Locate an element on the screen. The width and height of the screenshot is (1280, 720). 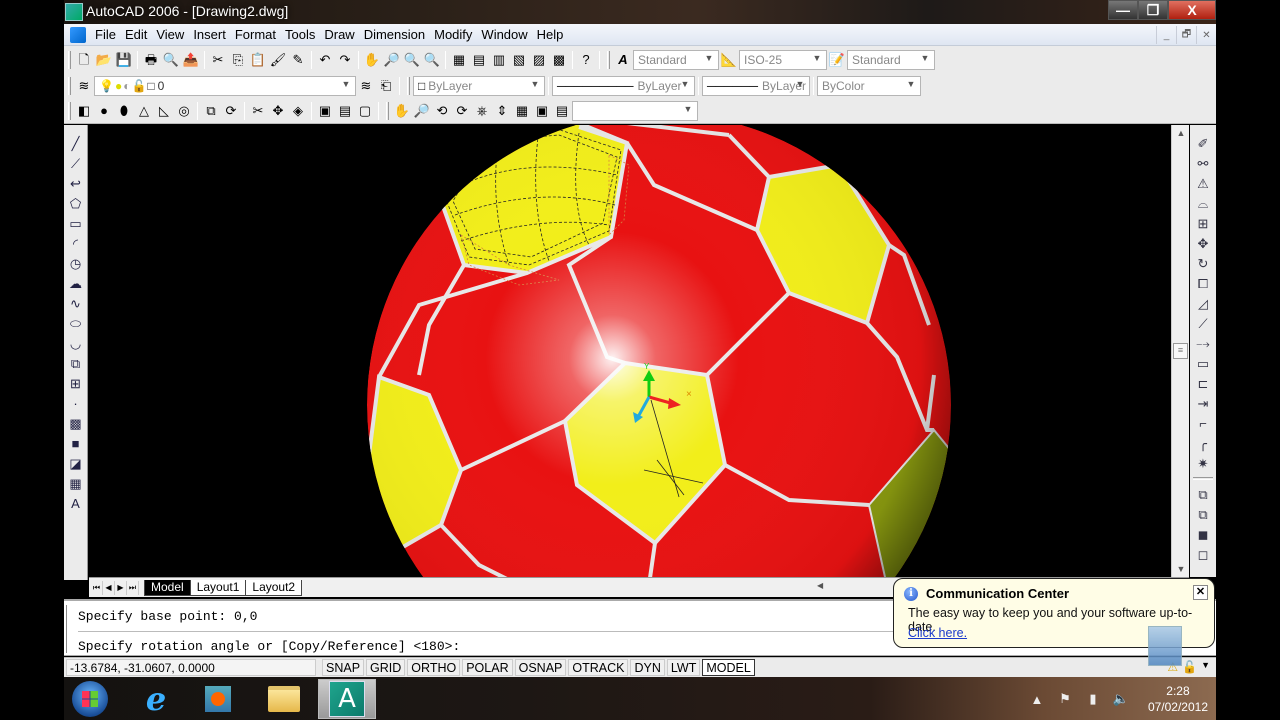
point-icon: · is located at coordinates (76, 403).